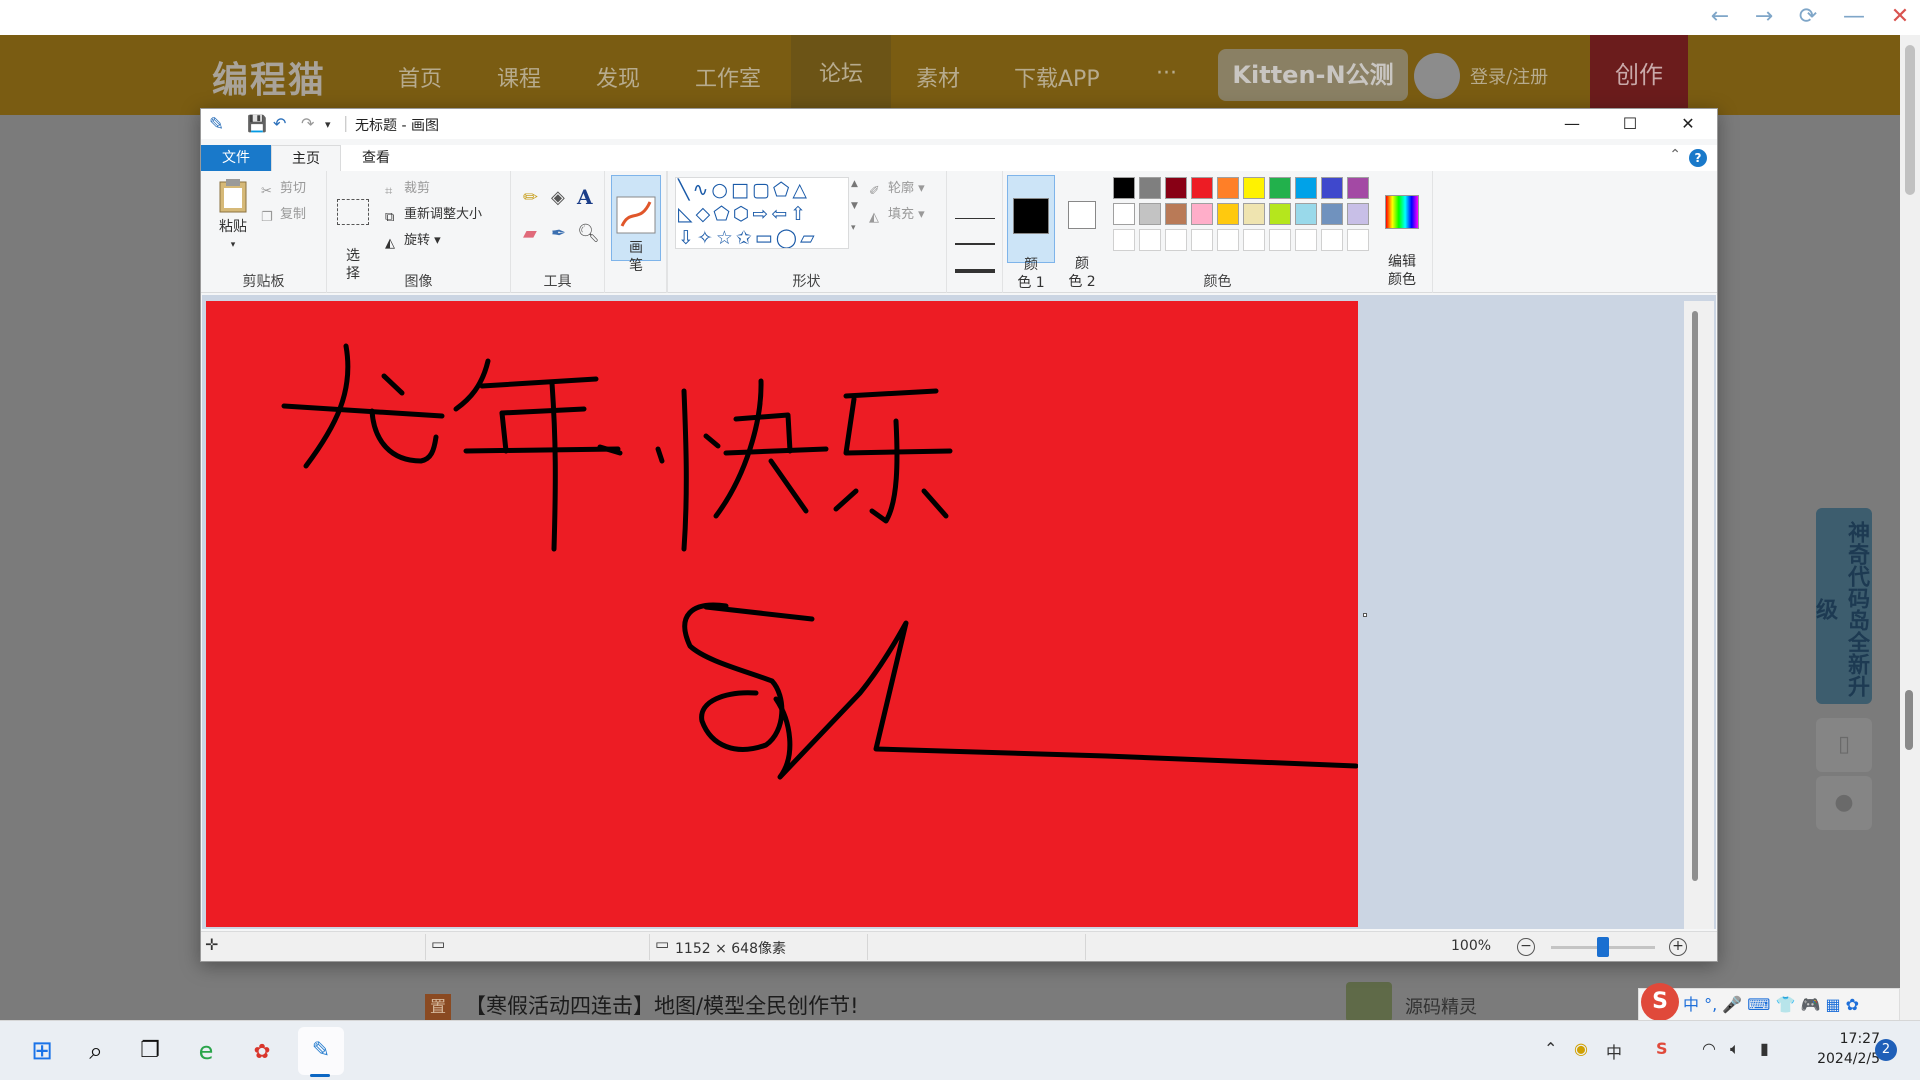  I want to click on canvas-vertical-scrollbar, so click(1699, 615).